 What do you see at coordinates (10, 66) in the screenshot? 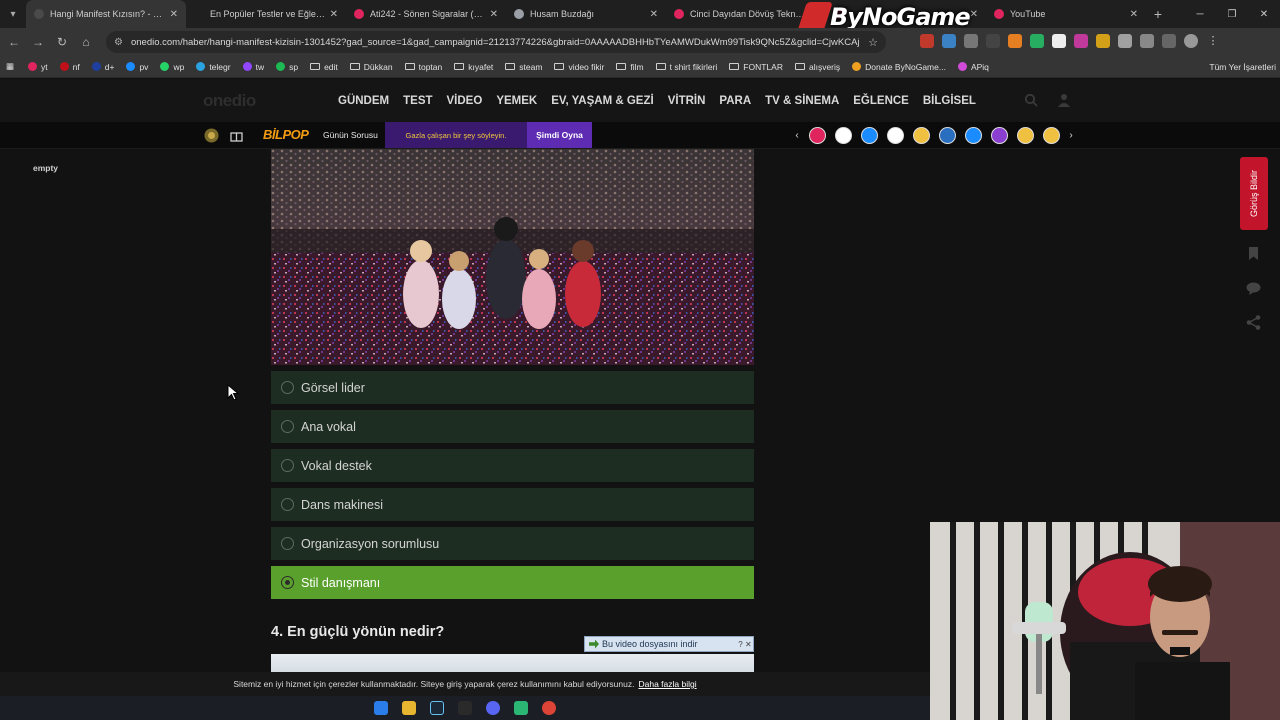
I see `apps-grid-icon: ▦` at bounding box center [10, 66].